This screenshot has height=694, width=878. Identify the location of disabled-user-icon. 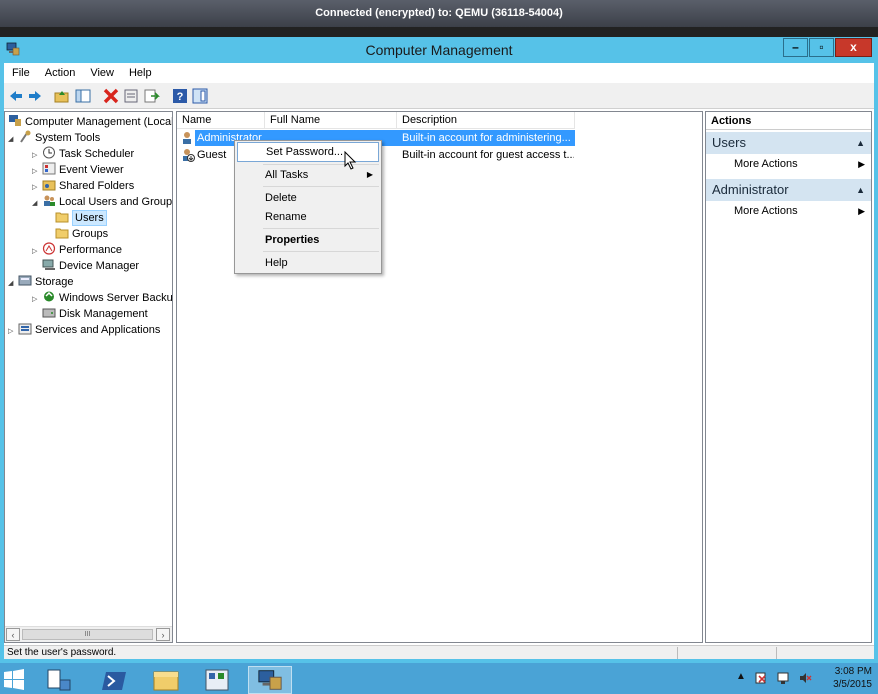
(189, 155).